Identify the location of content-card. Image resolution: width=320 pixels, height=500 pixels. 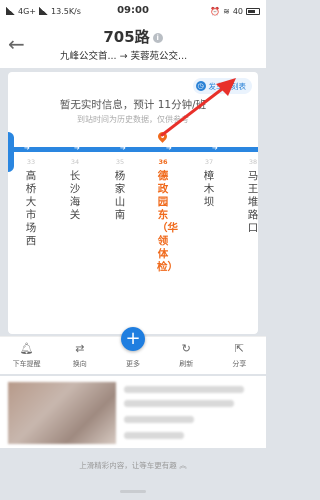
(133, 412).